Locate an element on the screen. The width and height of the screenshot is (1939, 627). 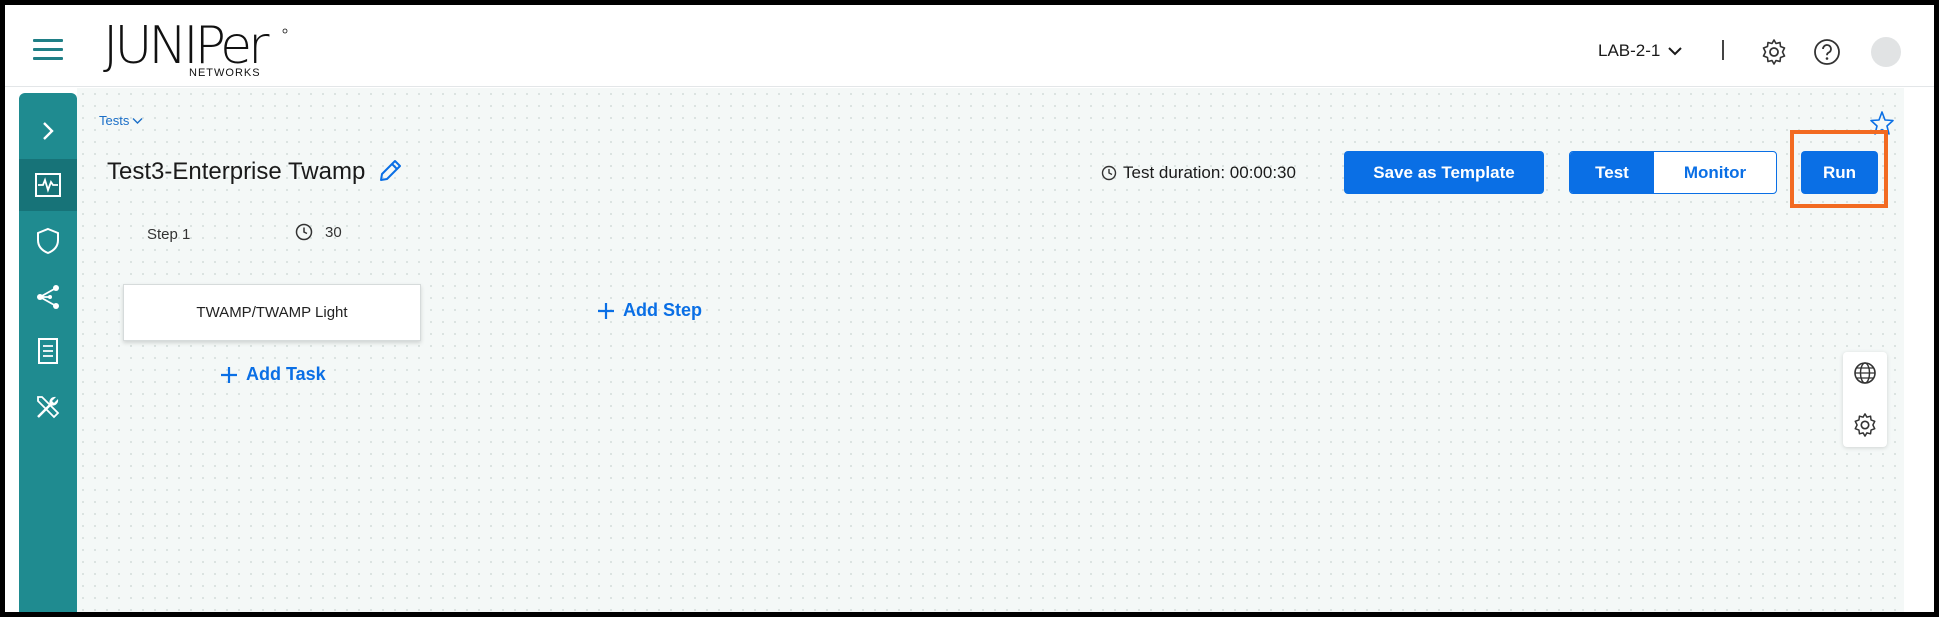
add-task-button: Add Task is located at coordinates (273, 374).